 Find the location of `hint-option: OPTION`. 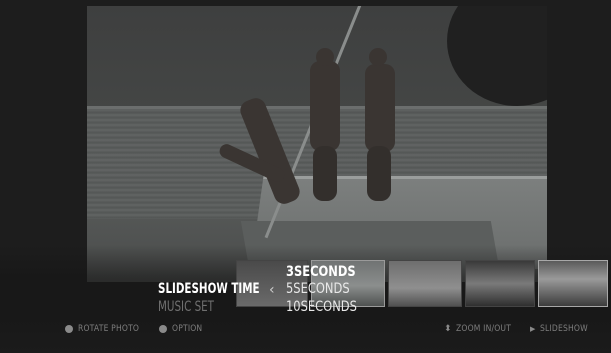

hint-option: OPTION is located at coordinates (183, 329).